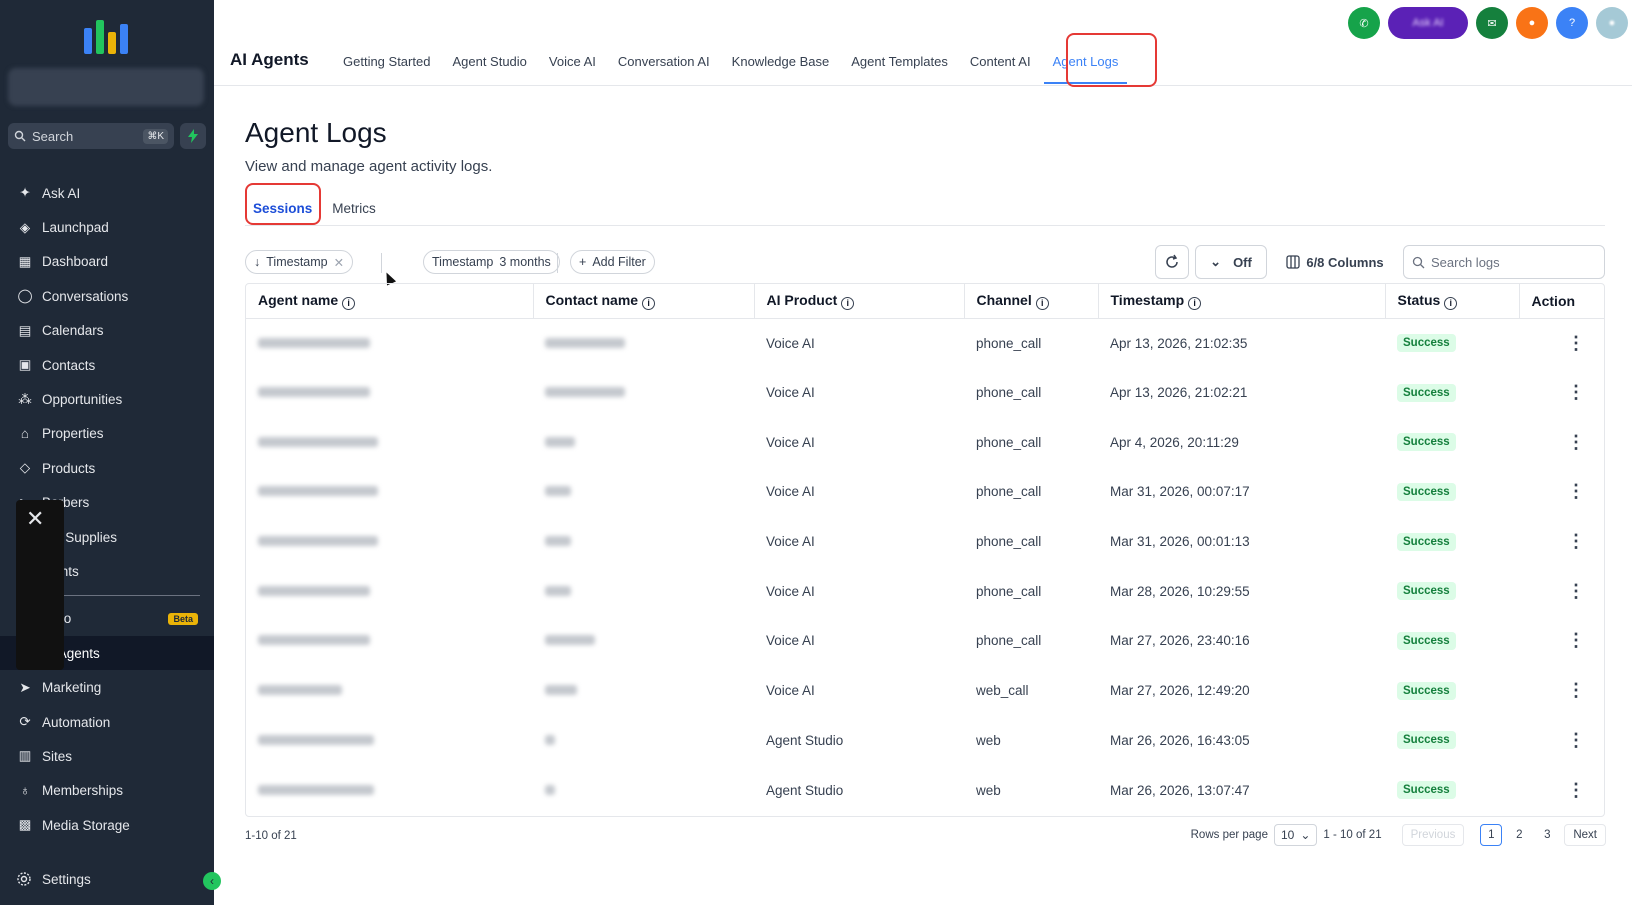 This screenshot has height=905, width=1632. I want to click on sidebar-item-media-storage: ▩ Media Storage, so click(107, 825).